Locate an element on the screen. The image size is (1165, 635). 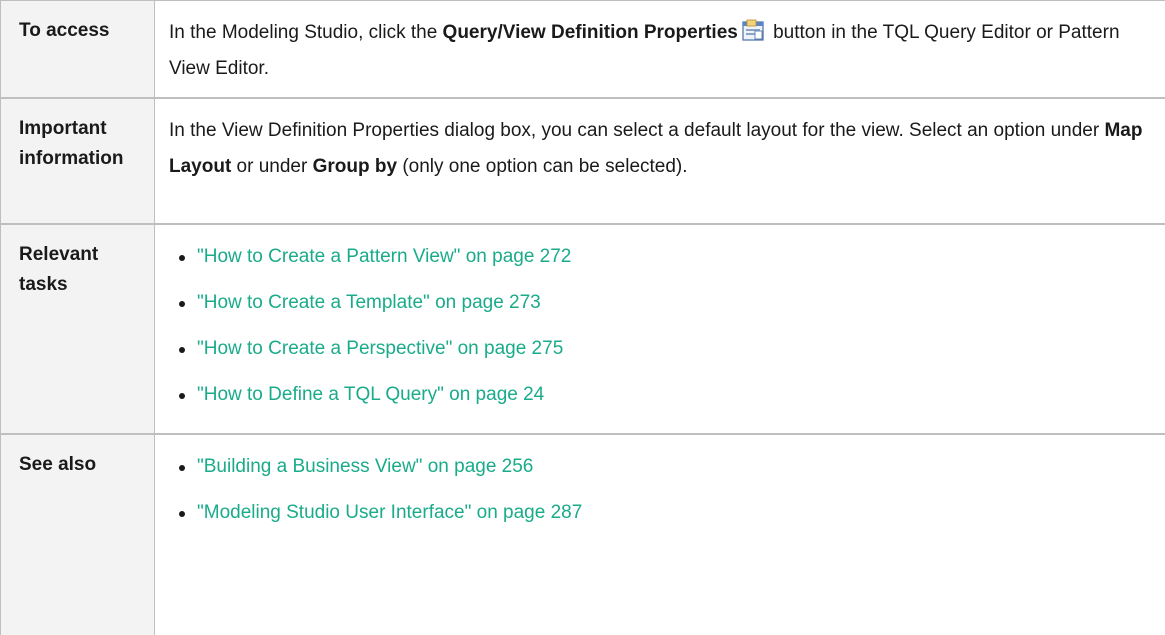
access-text-1: In the Modeling Studio, click the is located at coordinates (306, 32).